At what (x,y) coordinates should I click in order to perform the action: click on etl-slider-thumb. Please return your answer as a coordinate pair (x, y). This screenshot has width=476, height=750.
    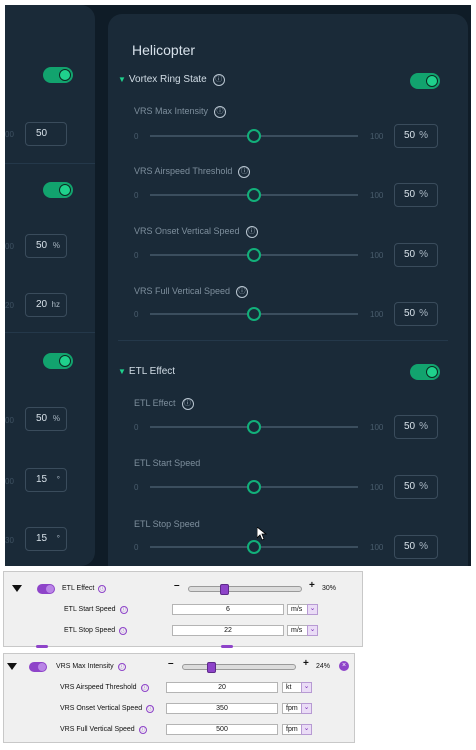
    Looking at the image, I should click on (224, 589).